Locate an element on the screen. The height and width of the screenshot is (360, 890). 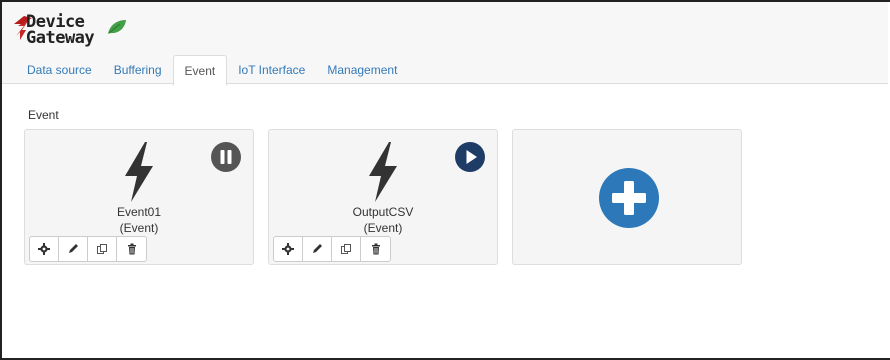
event-card-outputcsv: OutputCSV (Event) is located at coordinates (383, 197).